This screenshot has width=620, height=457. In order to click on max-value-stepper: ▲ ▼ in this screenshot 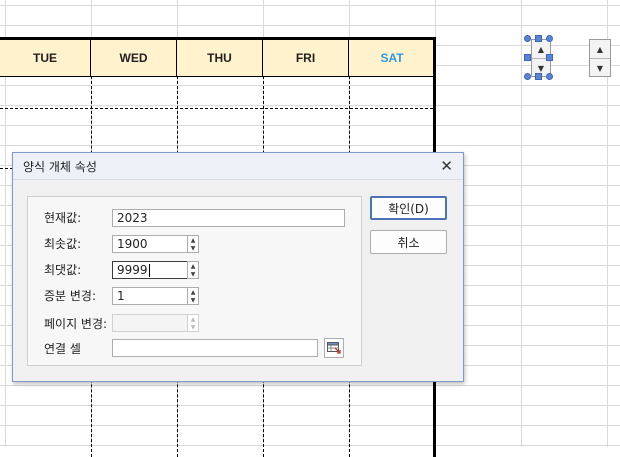, I will do `click(193, 270)`.